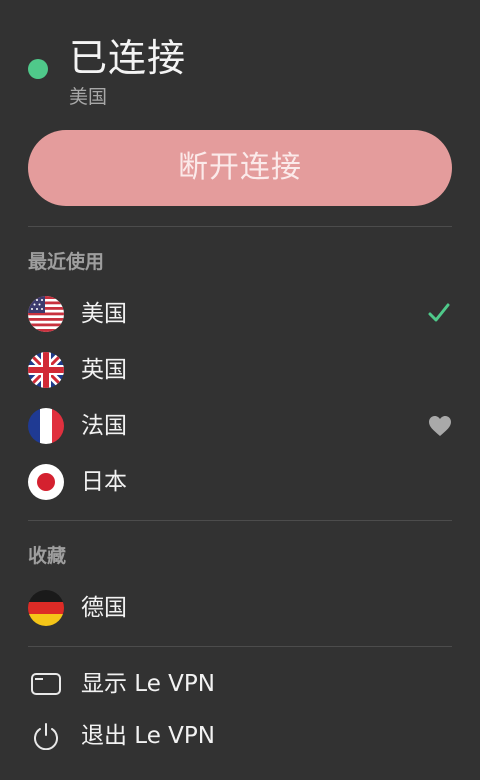 This screenshot has height=780, width=480. I want to click on check-icon, so click(439, 312).